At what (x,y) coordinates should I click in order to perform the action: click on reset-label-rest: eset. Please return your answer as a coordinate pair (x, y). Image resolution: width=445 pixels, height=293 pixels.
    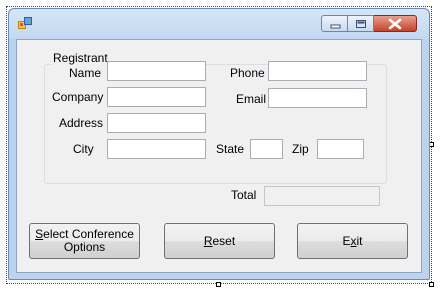
    Looking at the image, I should click on (224, 240).